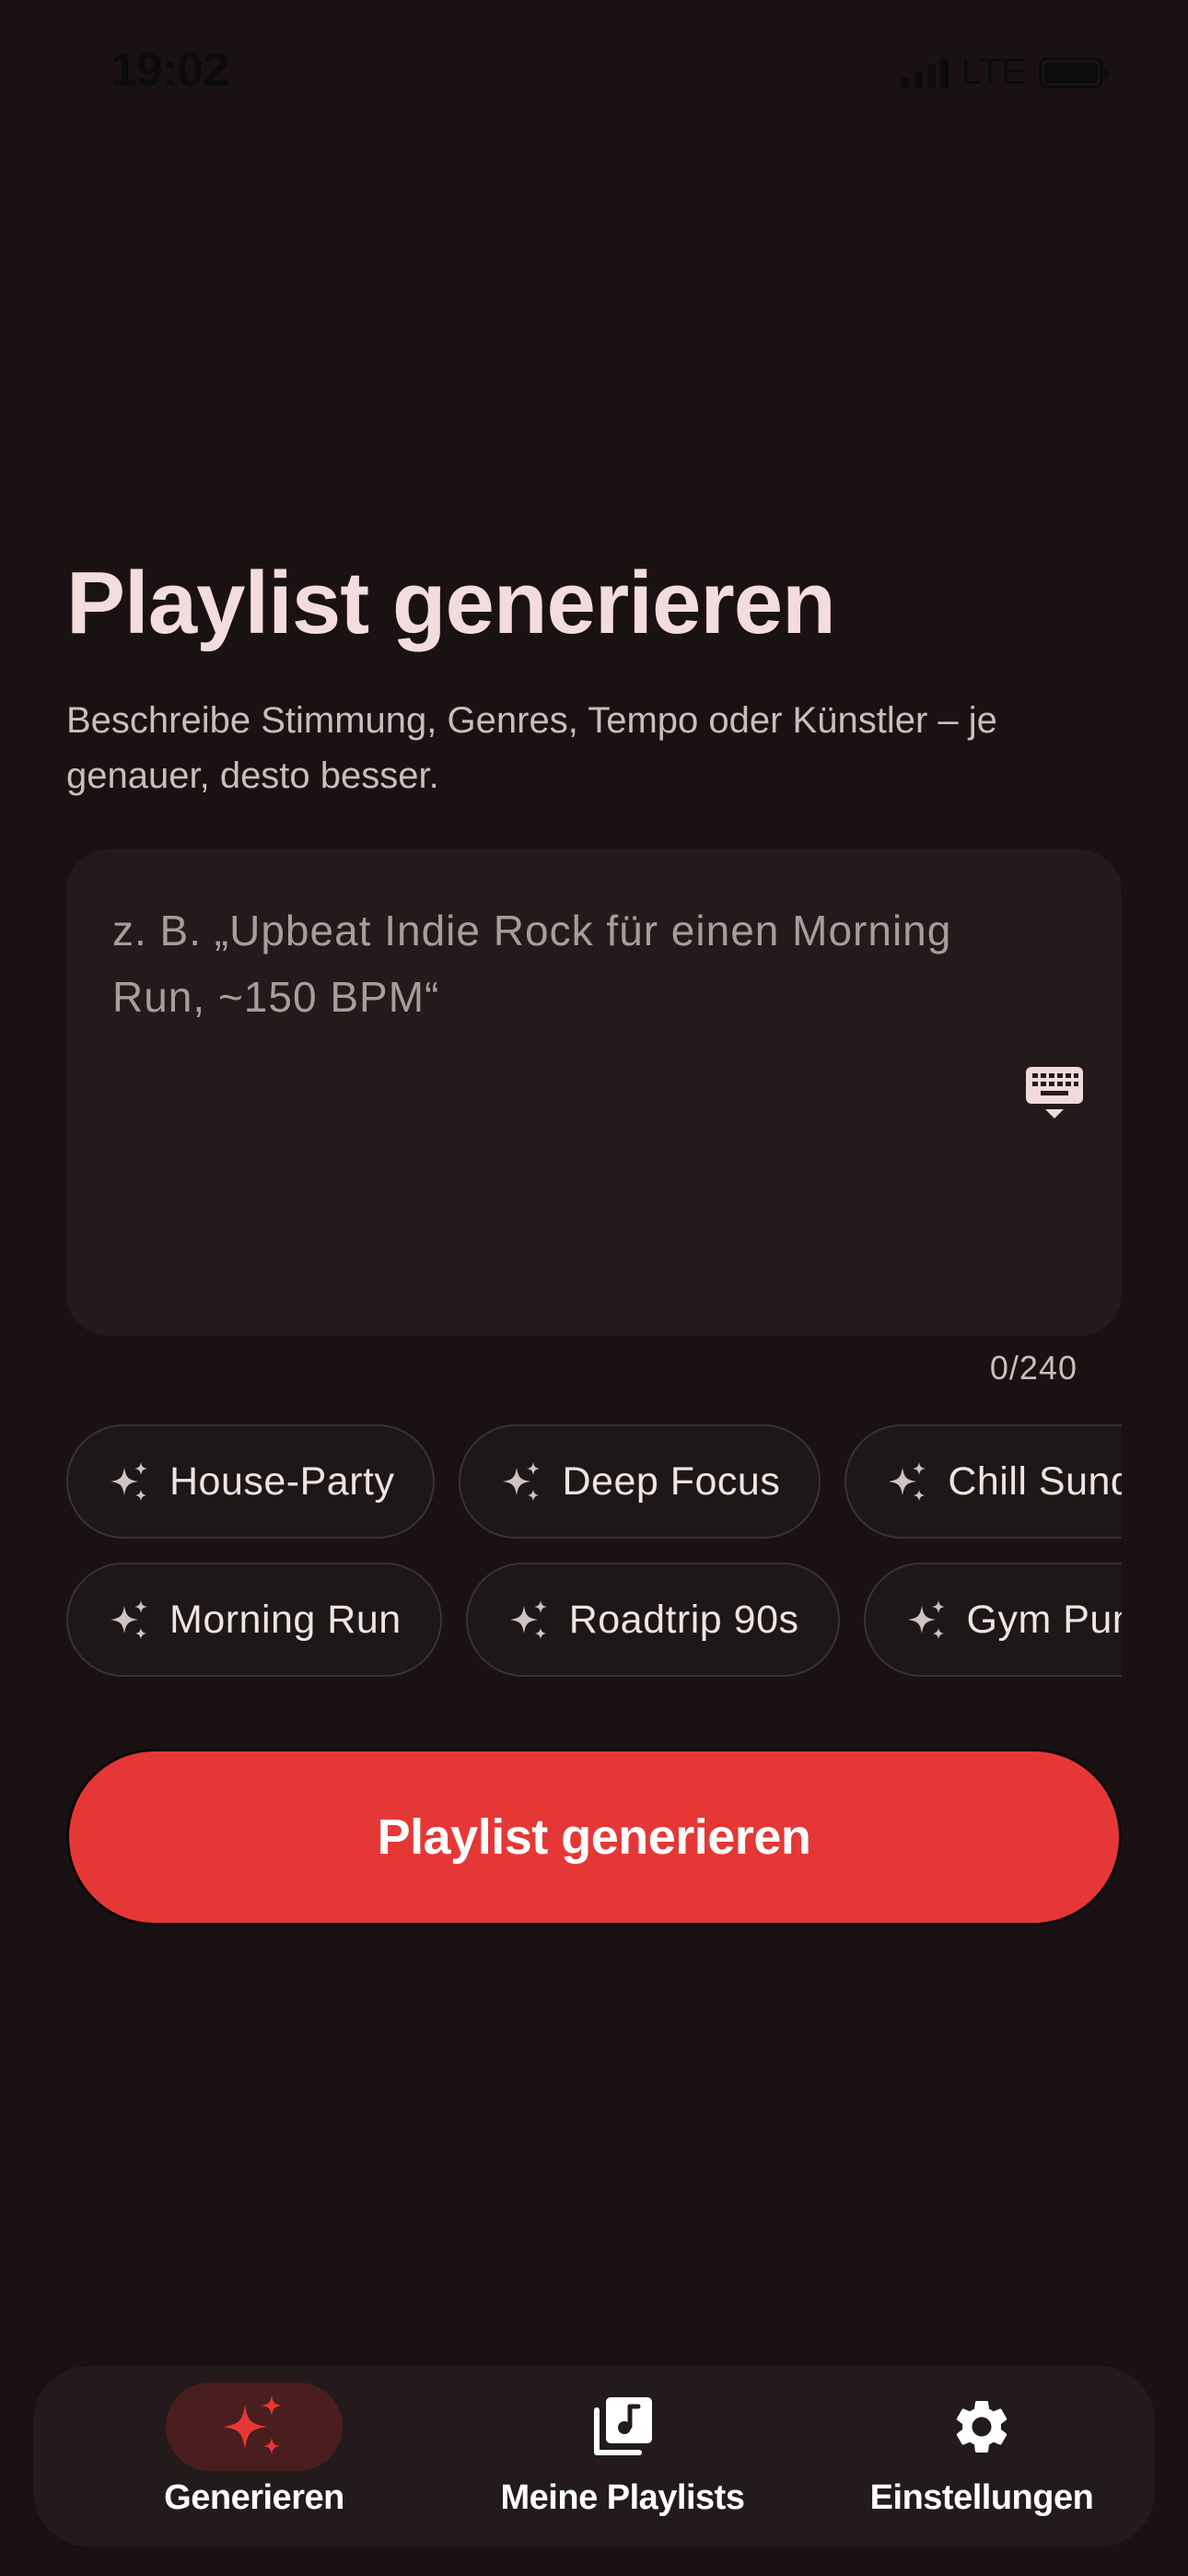 This screenshot has height=2576, width=1188. I want to click on suggestion-chip-chill-sunday: Chill Sunday, so click(983, 1481).